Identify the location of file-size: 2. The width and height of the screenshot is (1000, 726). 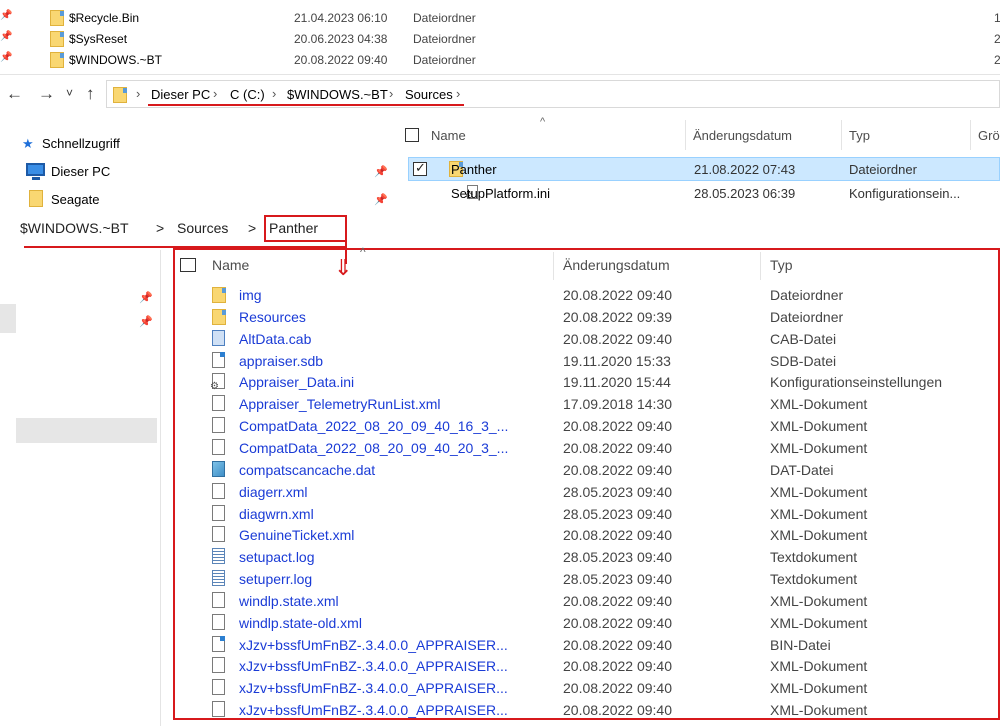
(997, 60).